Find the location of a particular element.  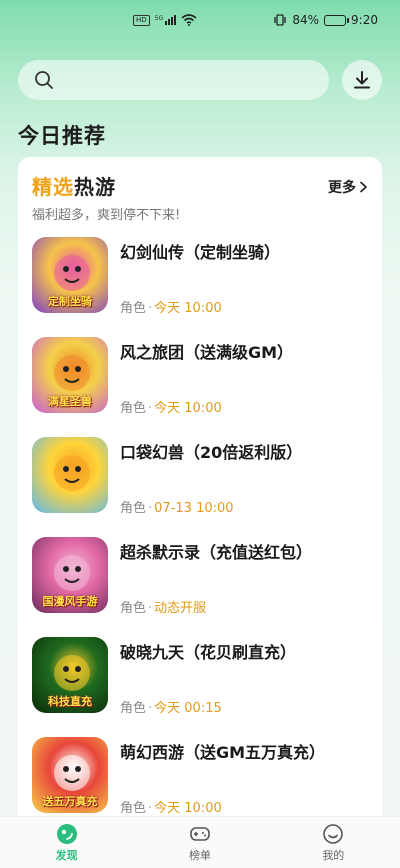

nav-item-smiley: 我的 is located at coordinates (333, 842).